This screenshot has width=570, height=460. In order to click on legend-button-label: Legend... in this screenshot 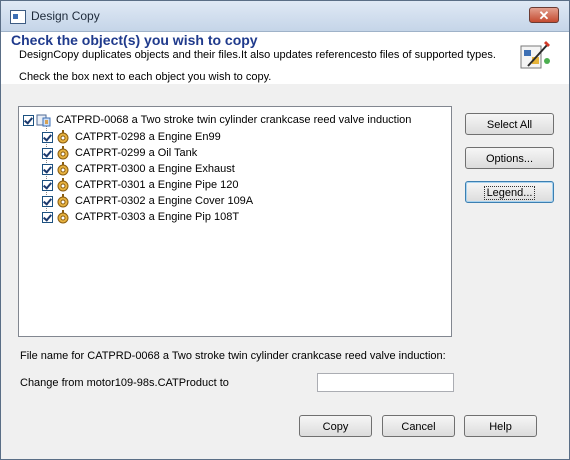, I will do `click(509, 193)`.